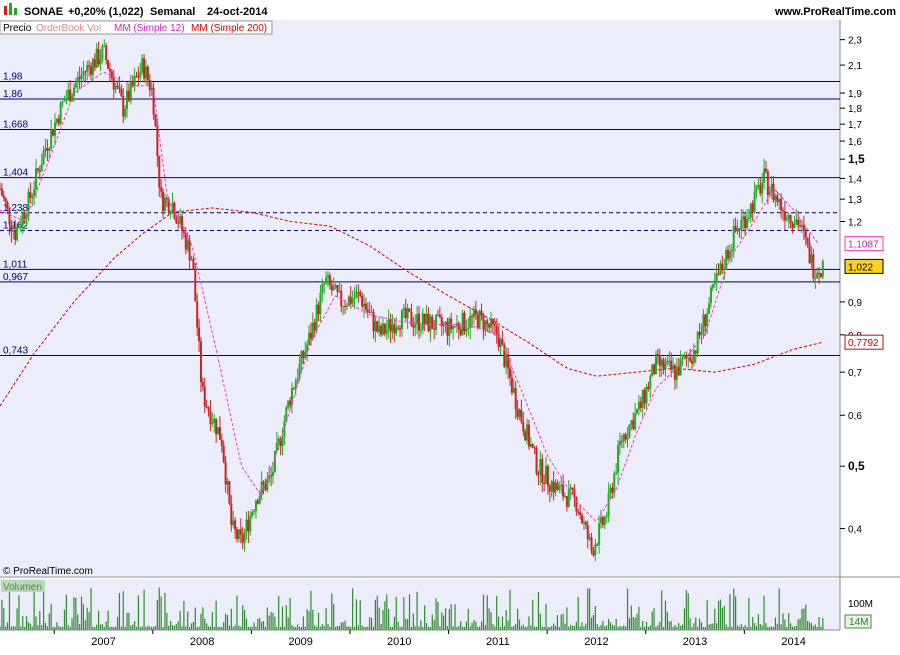 The image size is (900, 655). I want to click on legend-ma12: MM (Simple 12), so click(149, 28).